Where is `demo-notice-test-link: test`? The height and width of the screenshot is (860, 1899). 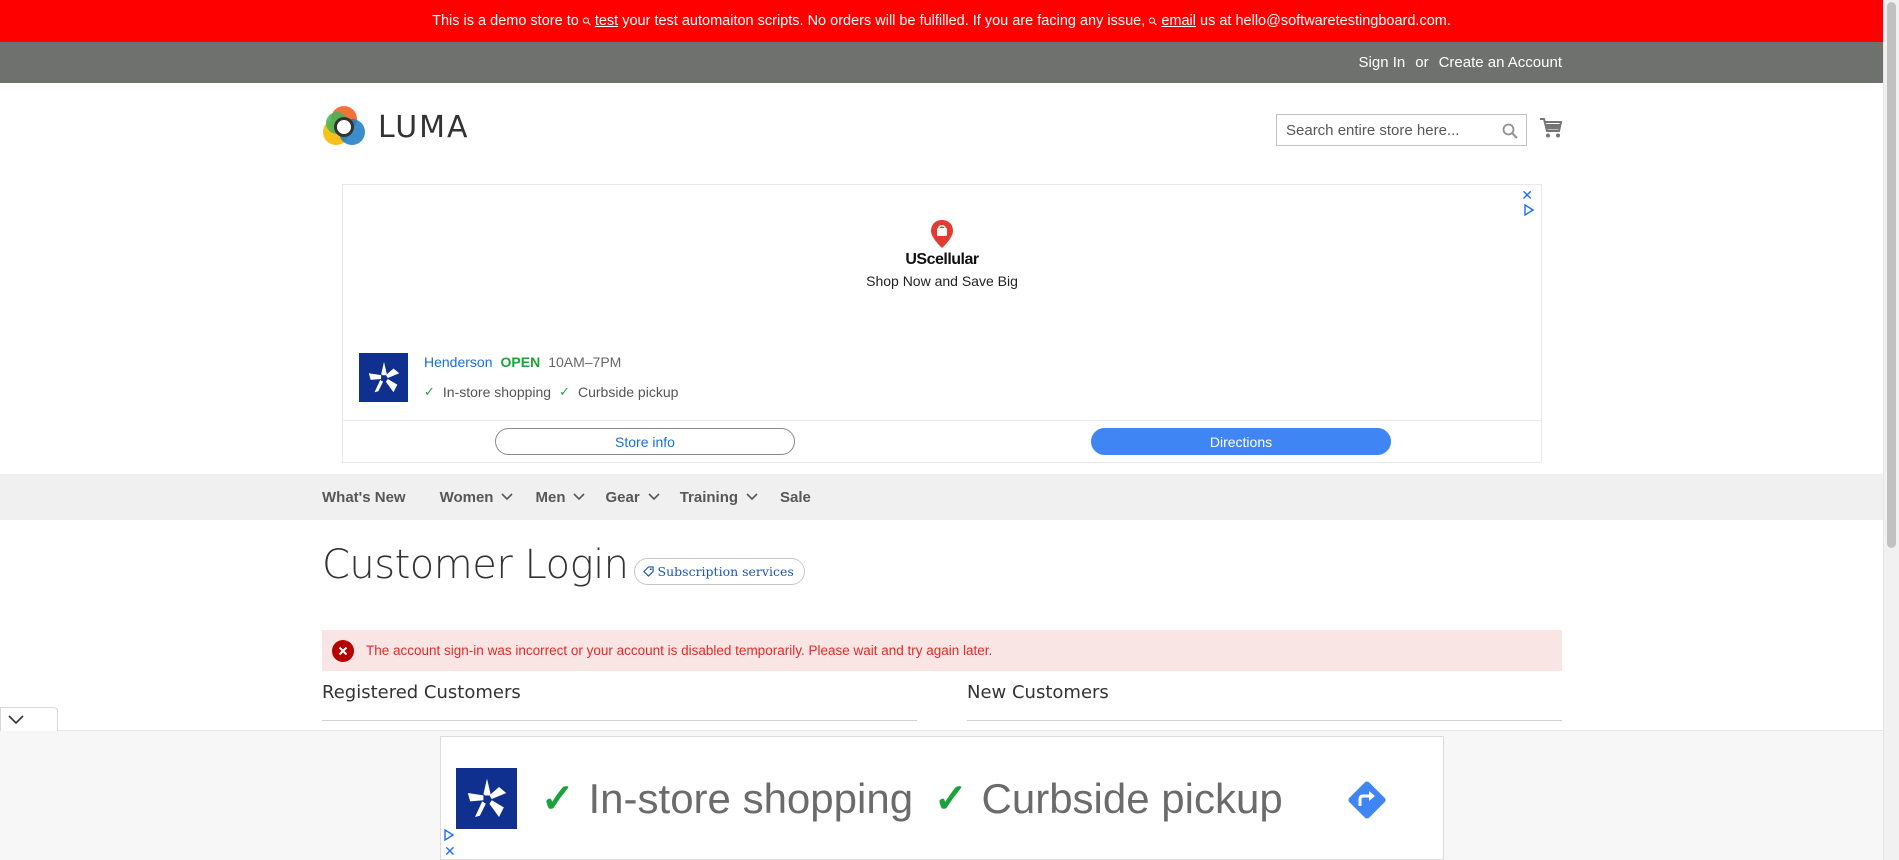
demo-notice-test-link: test is located at coordinates (606, 21).